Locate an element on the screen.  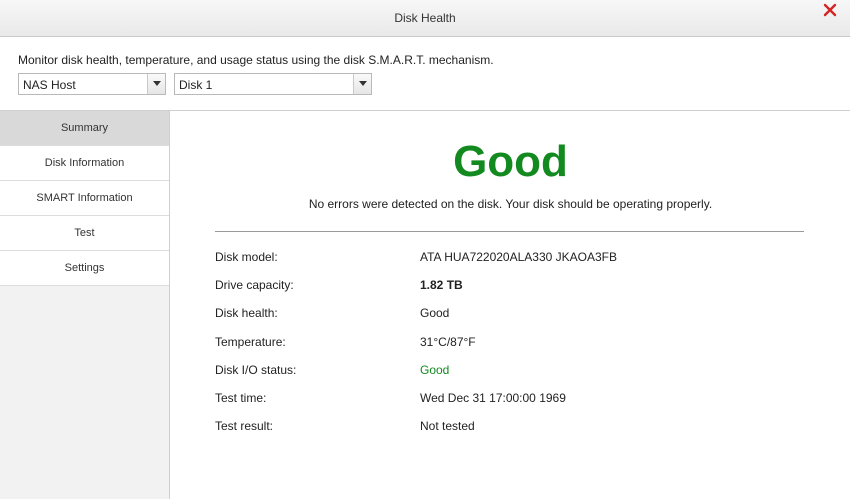
field-row-disk-model: Disk model: ATA HUA722020ALA330 JKAOA3FB is located at coordinates (515, 260).